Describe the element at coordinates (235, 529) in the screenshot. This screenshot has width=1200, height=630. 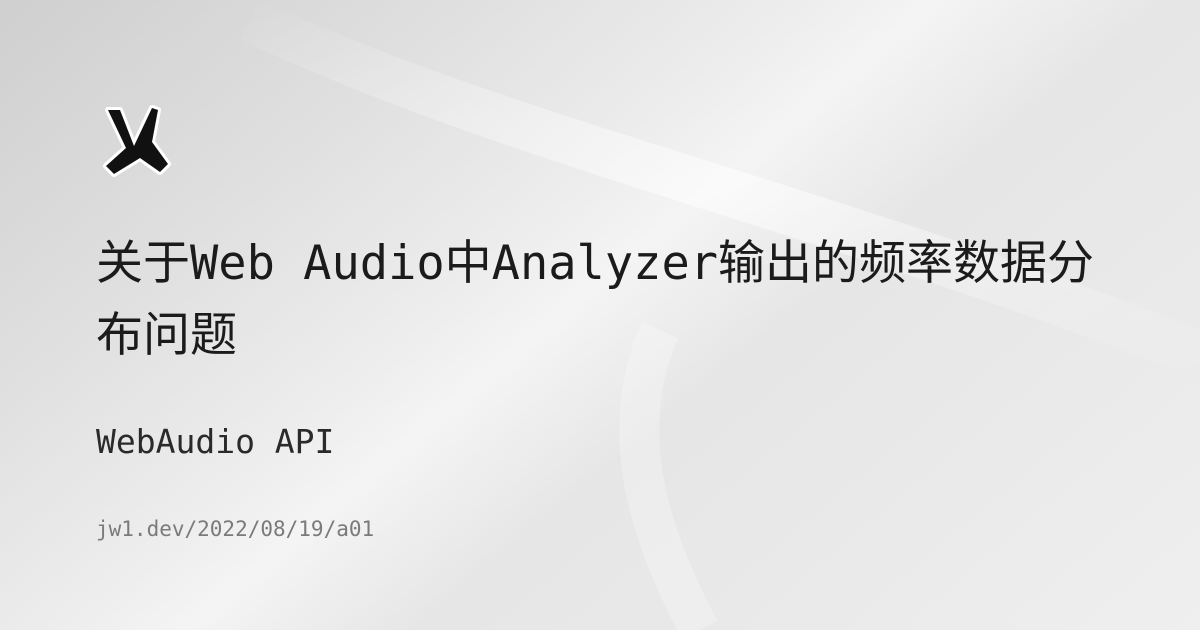
I see `post-url: jw1.dev/2022/08/19/a01` at that location.